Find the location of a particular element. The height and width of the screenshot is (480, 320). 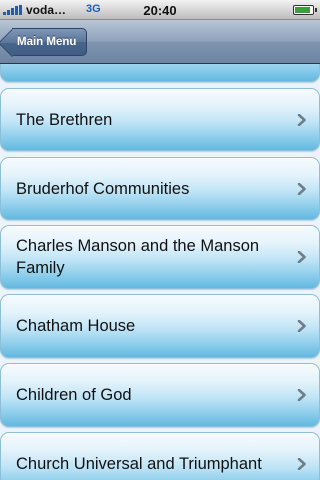

list-item: Church Universal and Triumphant is located at coordinates (160, 456).